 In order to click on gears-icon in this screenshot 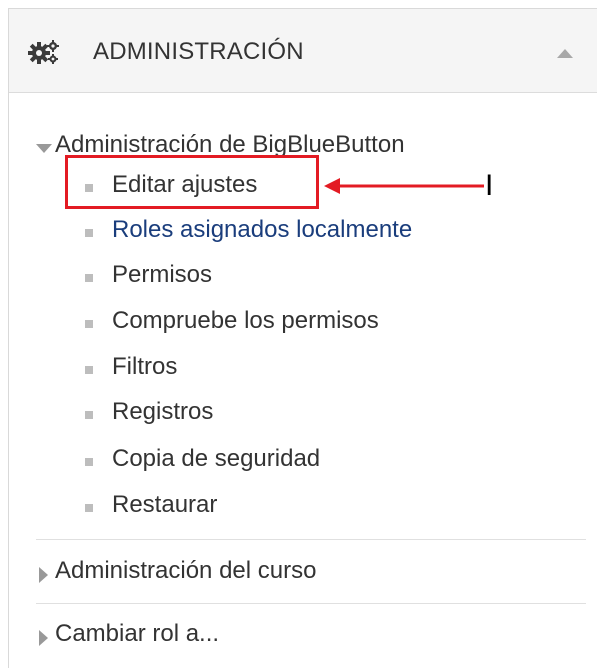, I will do `click(43, 52)`.